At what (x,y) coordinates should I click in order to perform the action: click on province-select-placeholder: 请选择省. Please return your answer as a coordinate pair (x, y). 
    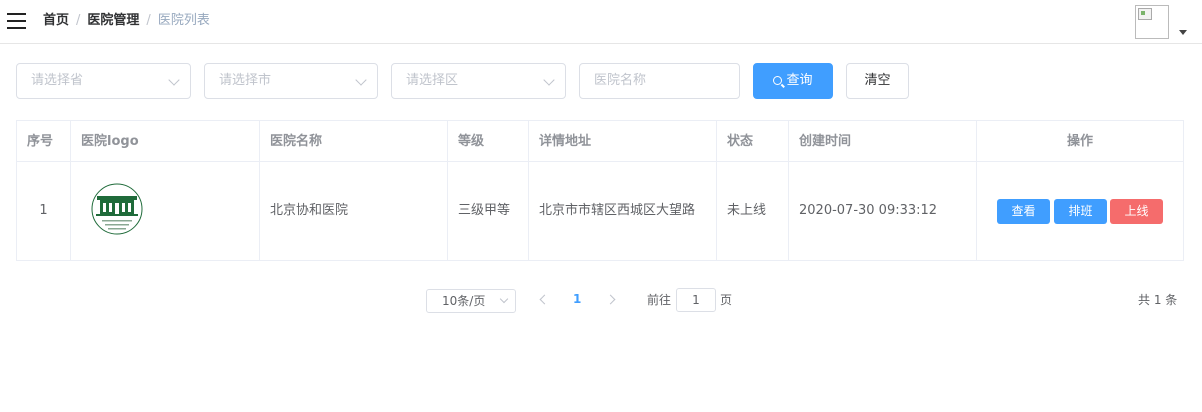
    Looking at the image, I should click on (57, 80).